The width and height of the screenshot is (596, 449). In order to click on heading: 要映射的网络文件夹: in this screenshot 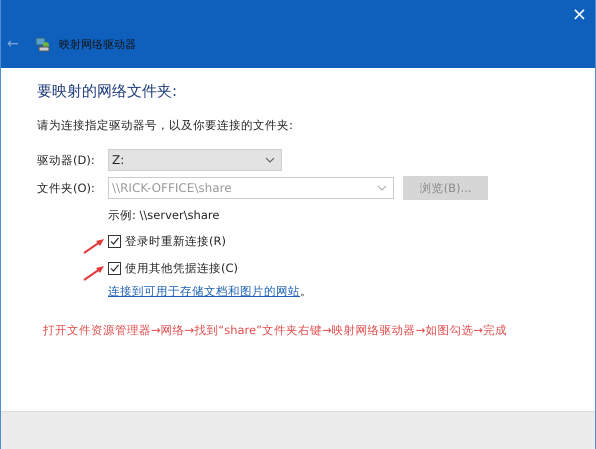, I will do `click(107, 92)`.